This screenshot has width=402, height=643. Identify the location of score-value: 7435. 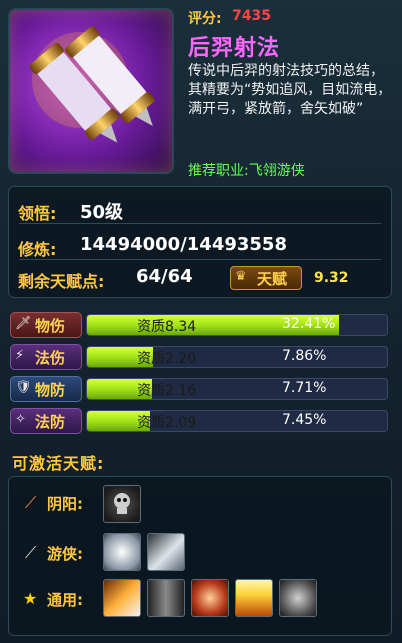
(251, 16).